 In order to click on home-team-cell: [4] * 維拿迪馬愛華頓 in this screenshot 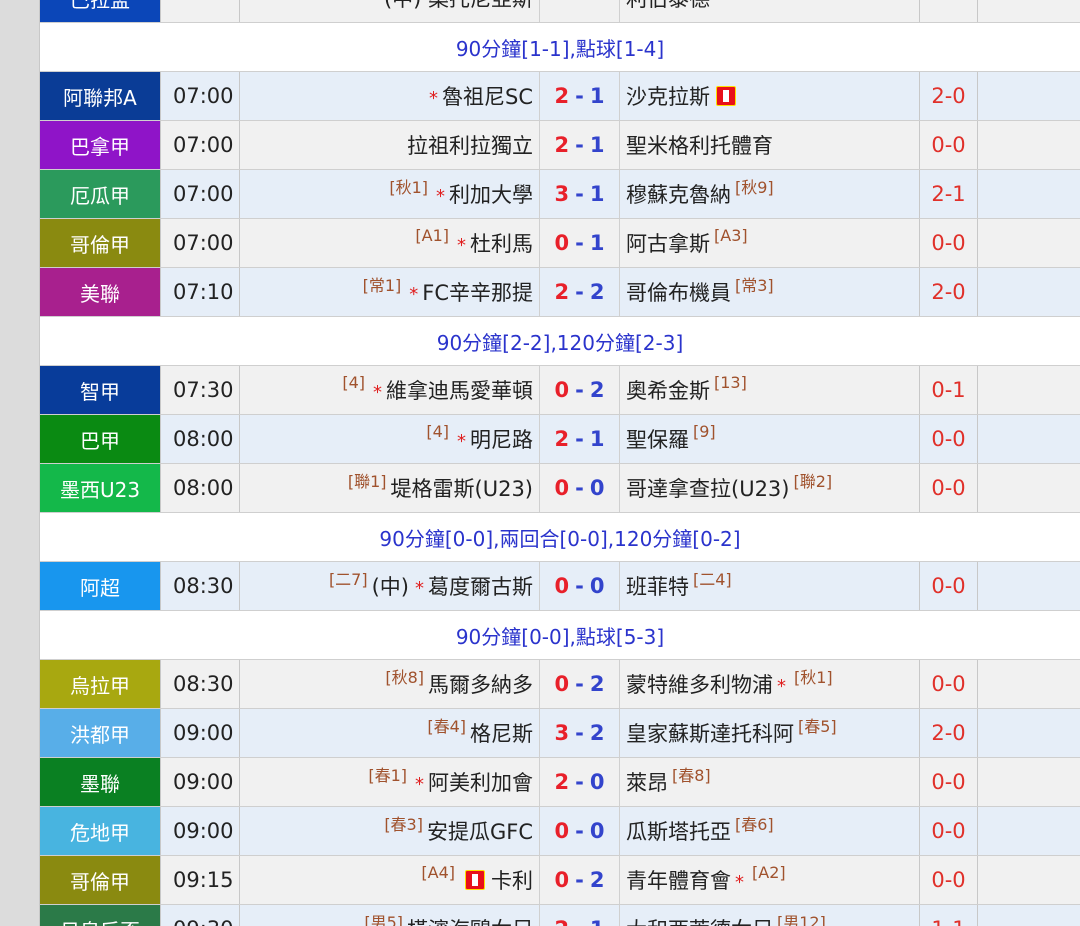, I will do `click(390, 390)`.